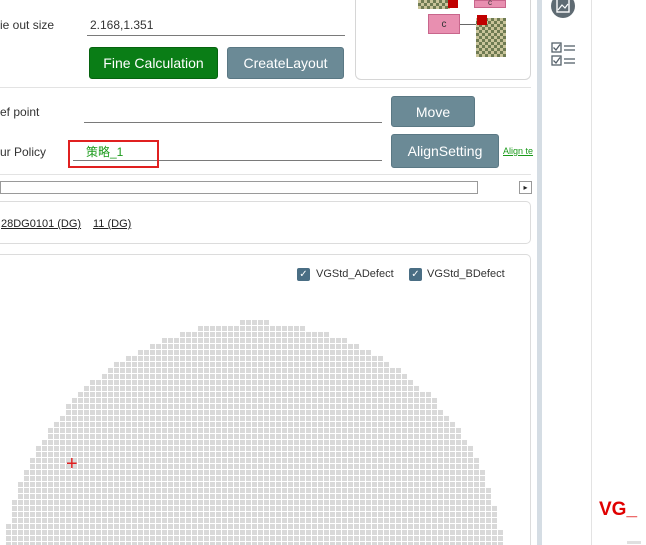  What do you see at coordinates (239, 187) in the screenshot?
I see `horizontal-scrollbar` at bounding box center [239, 187].